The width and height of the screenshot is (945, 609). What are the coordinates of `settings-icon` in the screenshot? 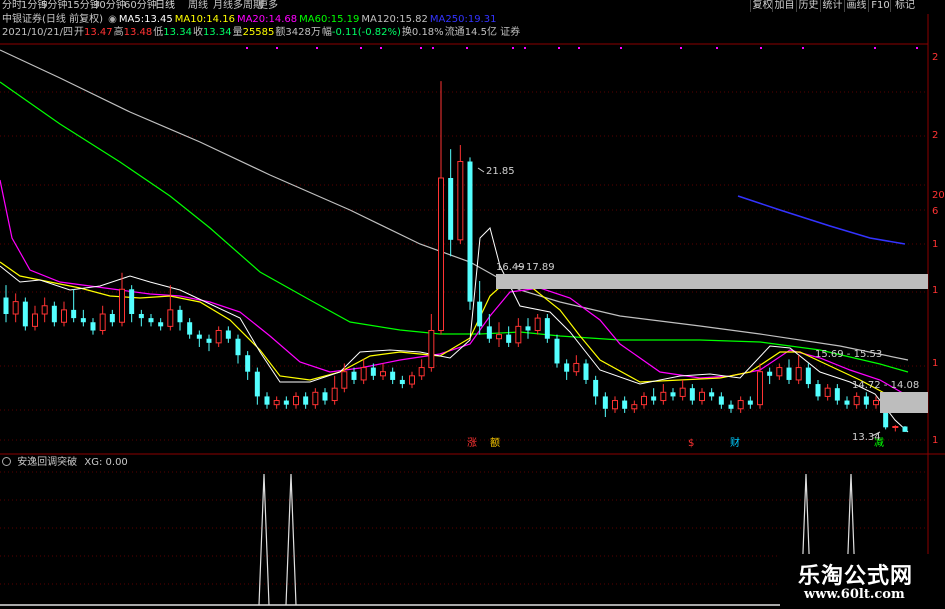 It's located at (6, 461).